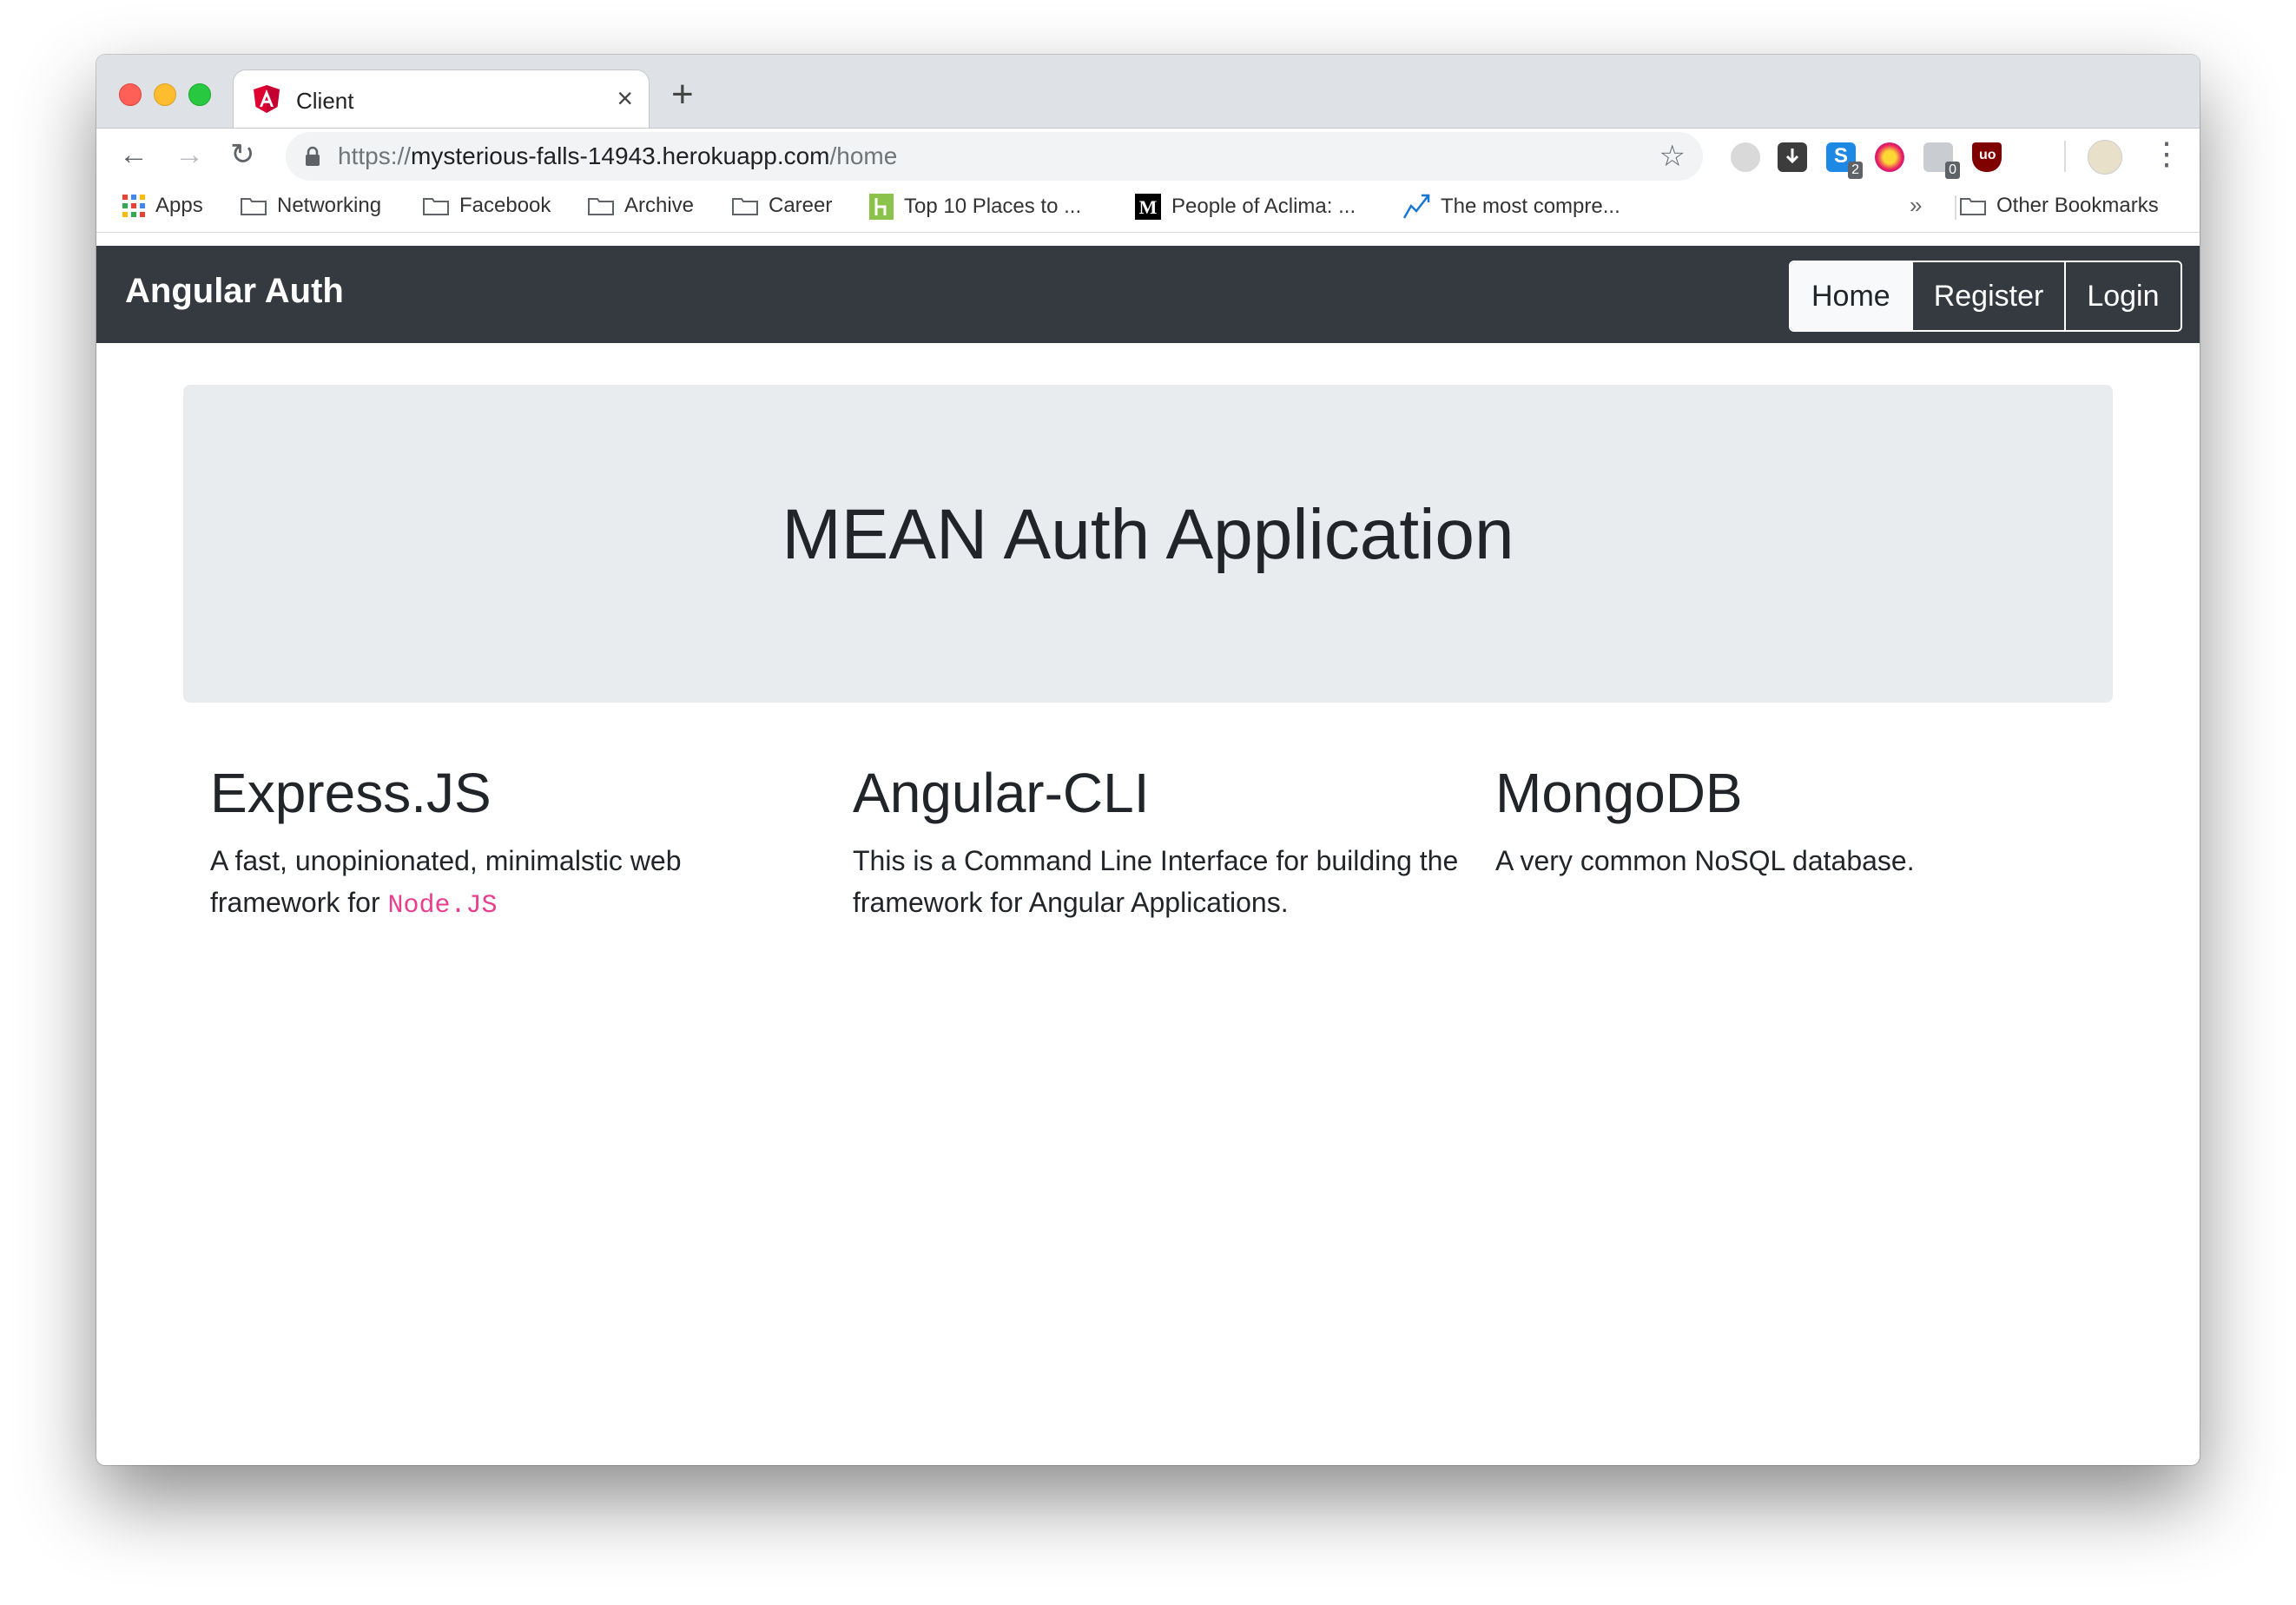 The image size is (2296, 1605). What do you see at coordinates (442, 906) in the screenshot?
I see `feature-code: Node.JS` at bounding box center [442, 906].